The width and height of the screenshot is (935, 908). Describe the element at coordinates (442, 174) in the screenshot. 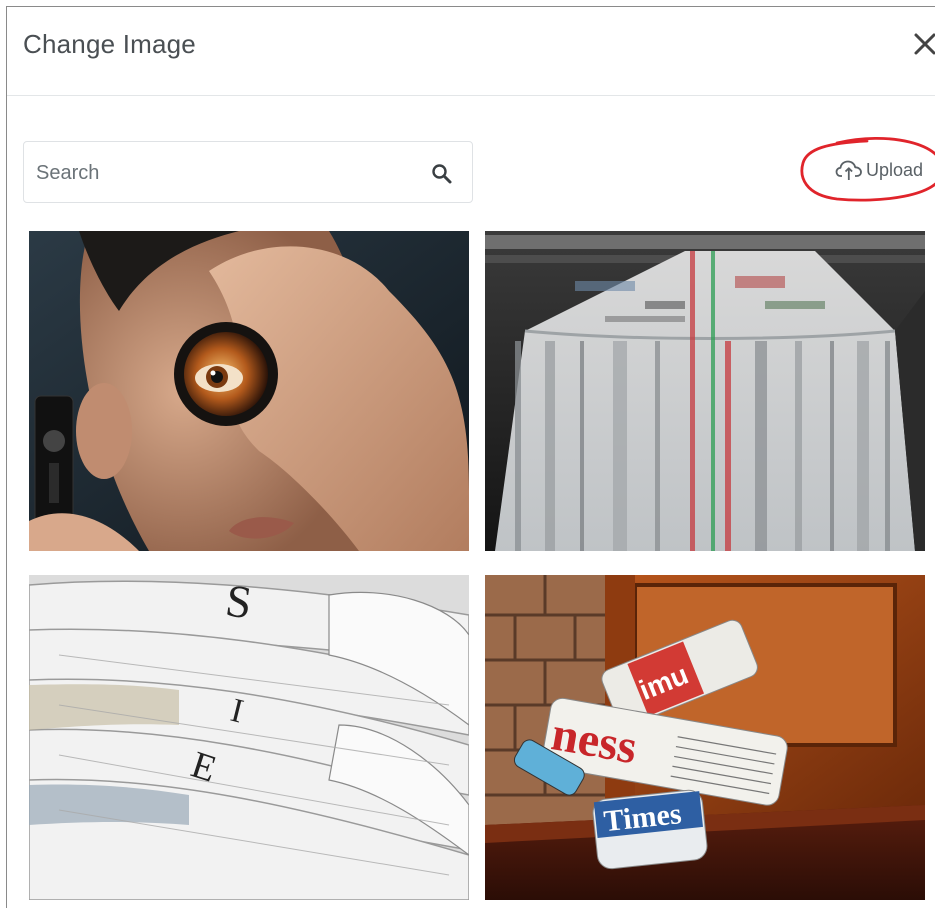

I see `search-icon` at that location.